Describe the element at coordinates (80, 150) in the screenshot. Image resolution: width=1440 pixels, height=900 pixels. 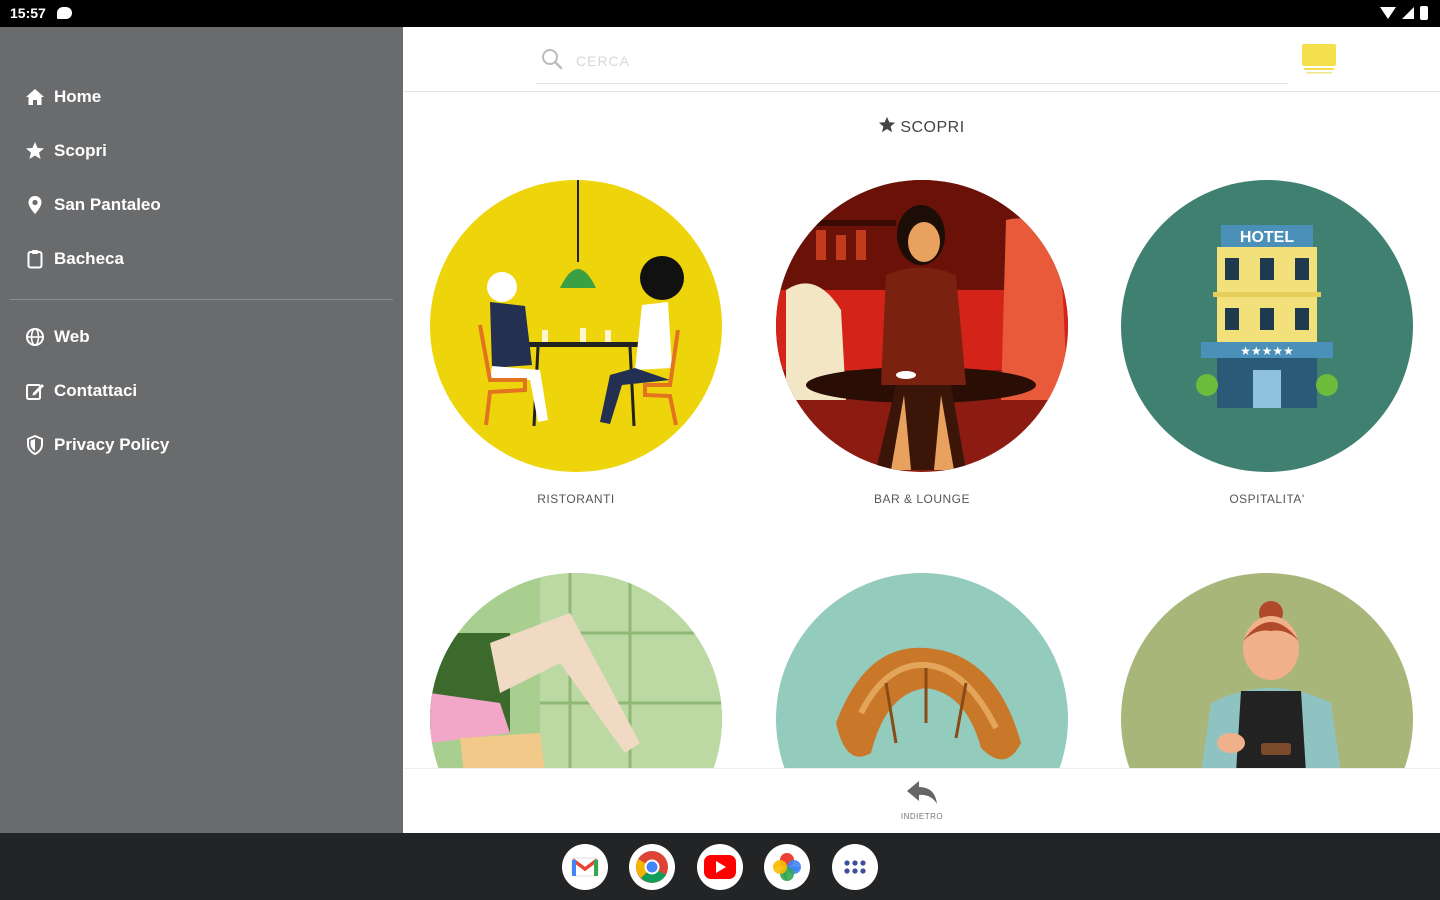
I see `drawer-item-label: Scopri` at that location.